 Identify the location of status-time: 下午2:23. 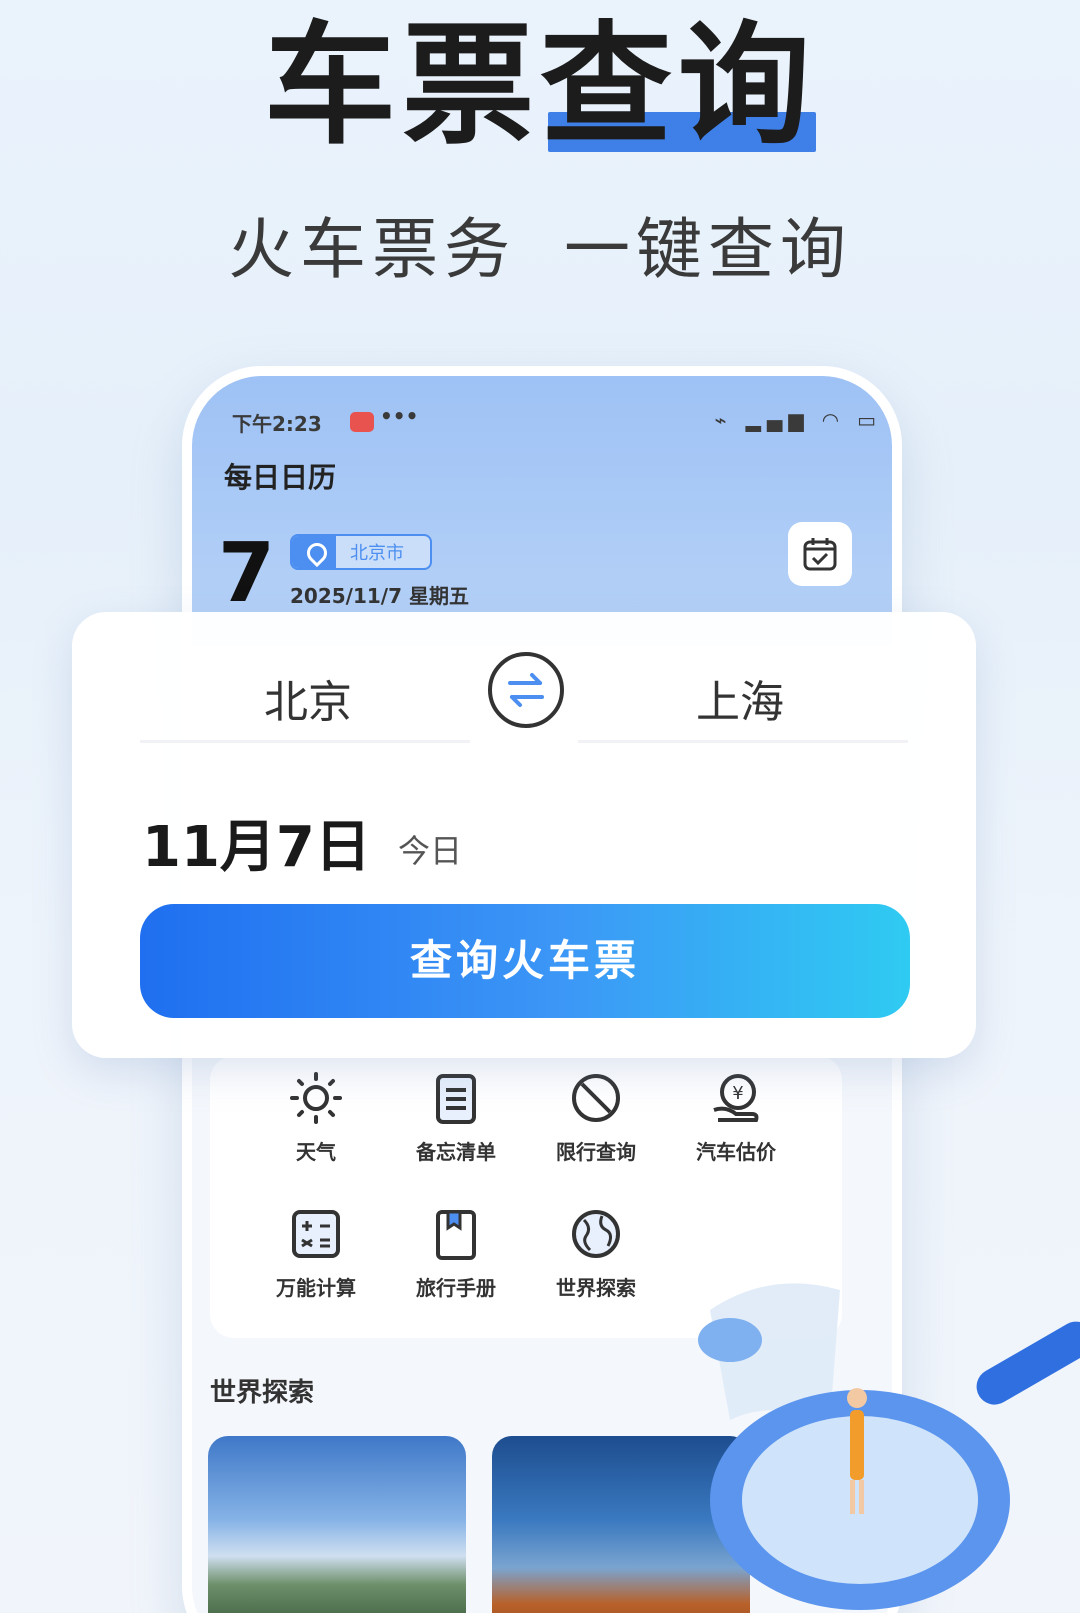
(277, 424).